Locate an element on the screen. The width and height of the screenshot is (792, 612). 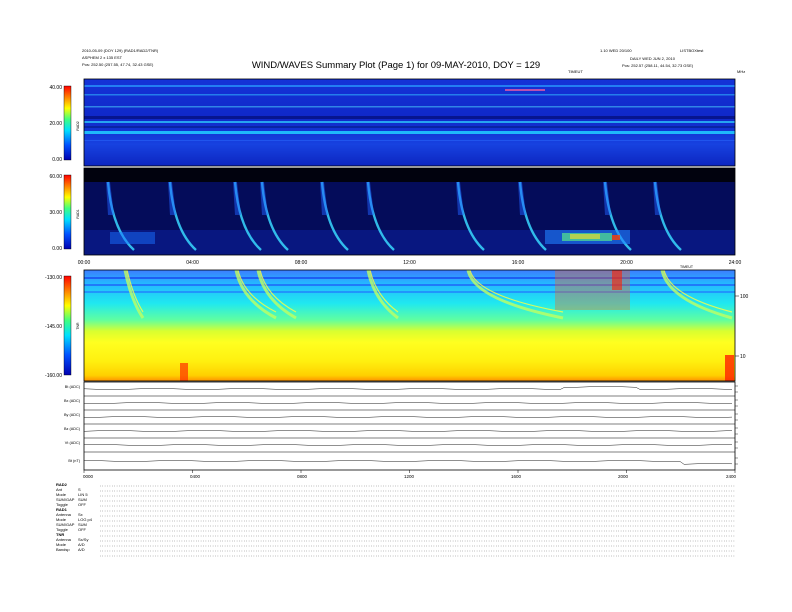
hk-xtick: 0400 is located at coordinates (195, 476).